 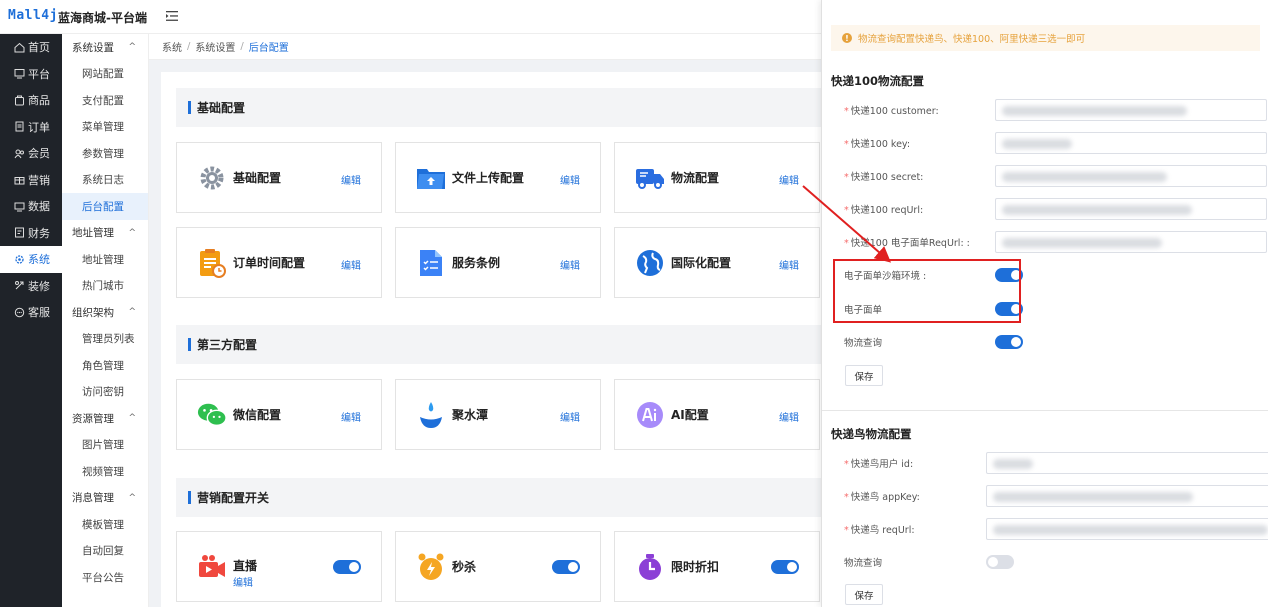 I want to click on nav-item-member: 会员, so click(x=31, y=153).